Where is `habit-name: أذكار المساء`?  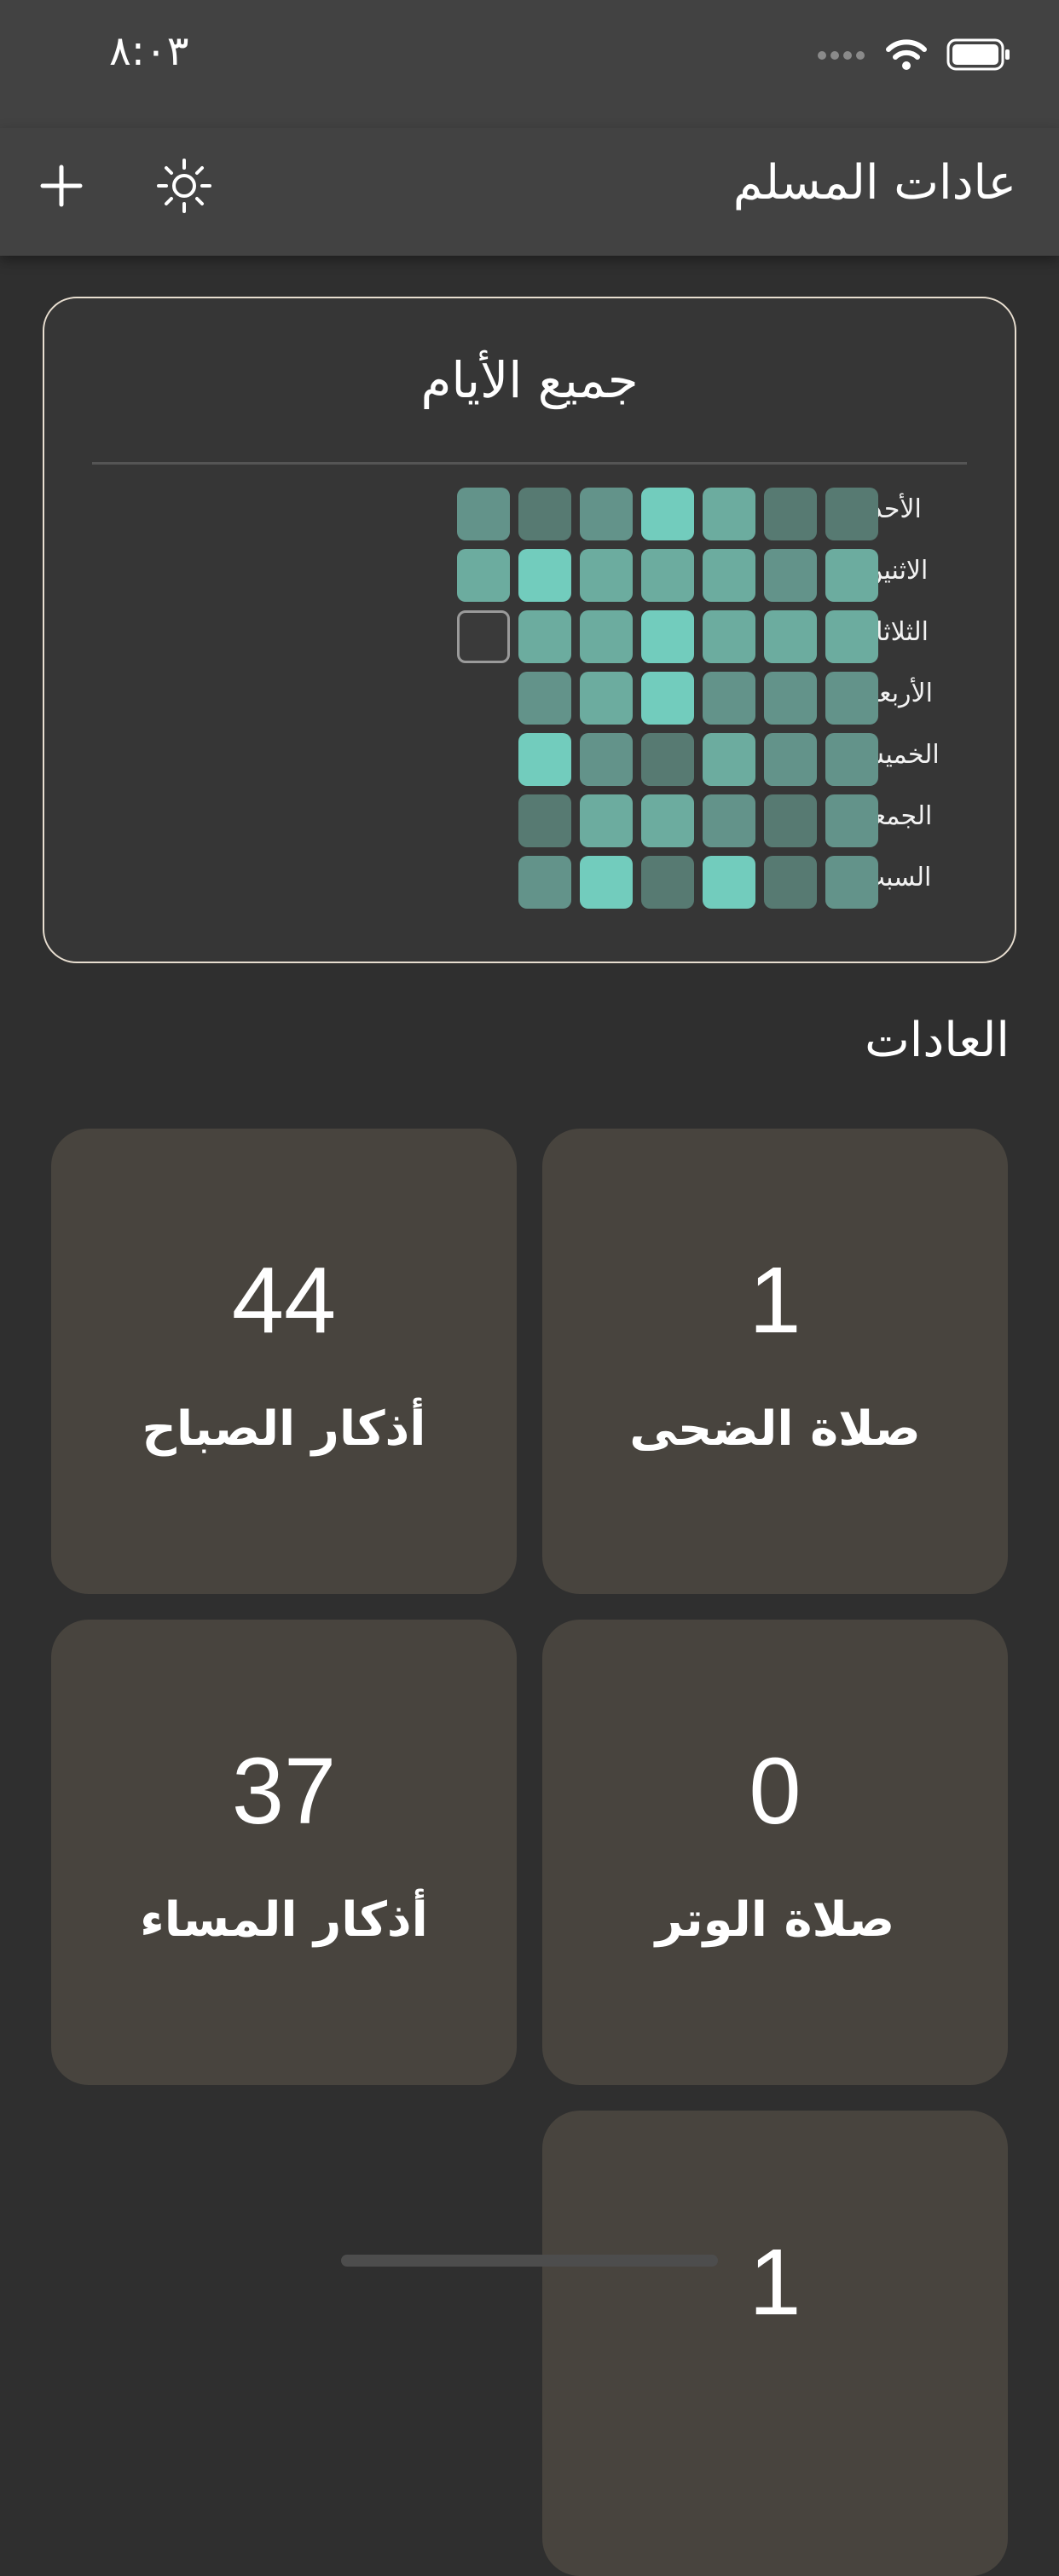 habit-name: أذكار المساء is located at coordinates (284, 1920).